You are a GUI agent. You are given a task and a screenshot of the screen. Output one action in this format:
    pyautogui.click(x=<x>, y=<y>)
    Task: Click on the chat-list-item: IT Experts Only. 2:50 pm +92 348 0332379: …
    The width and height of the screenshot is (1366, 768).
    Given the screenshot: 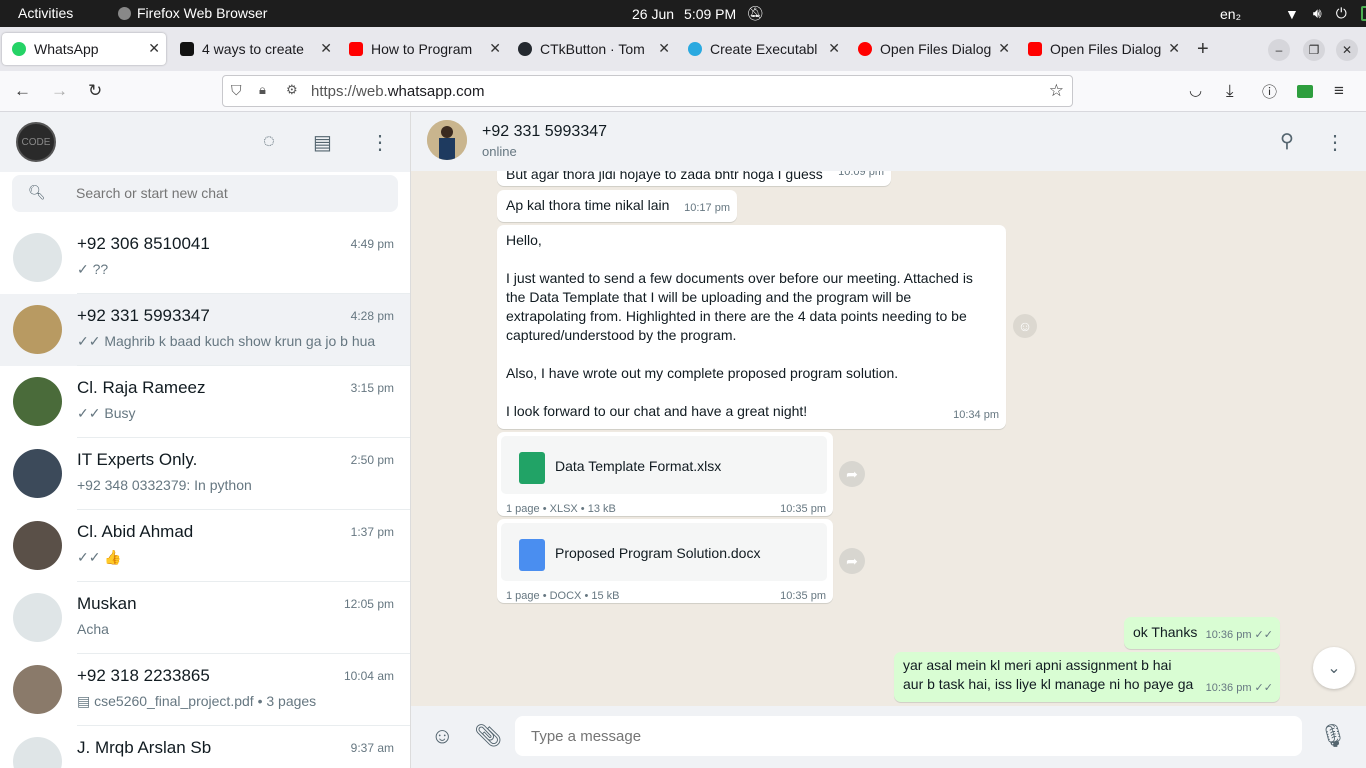 What is the action you would take?
    pyautogui.click(x=205, y=474)
    